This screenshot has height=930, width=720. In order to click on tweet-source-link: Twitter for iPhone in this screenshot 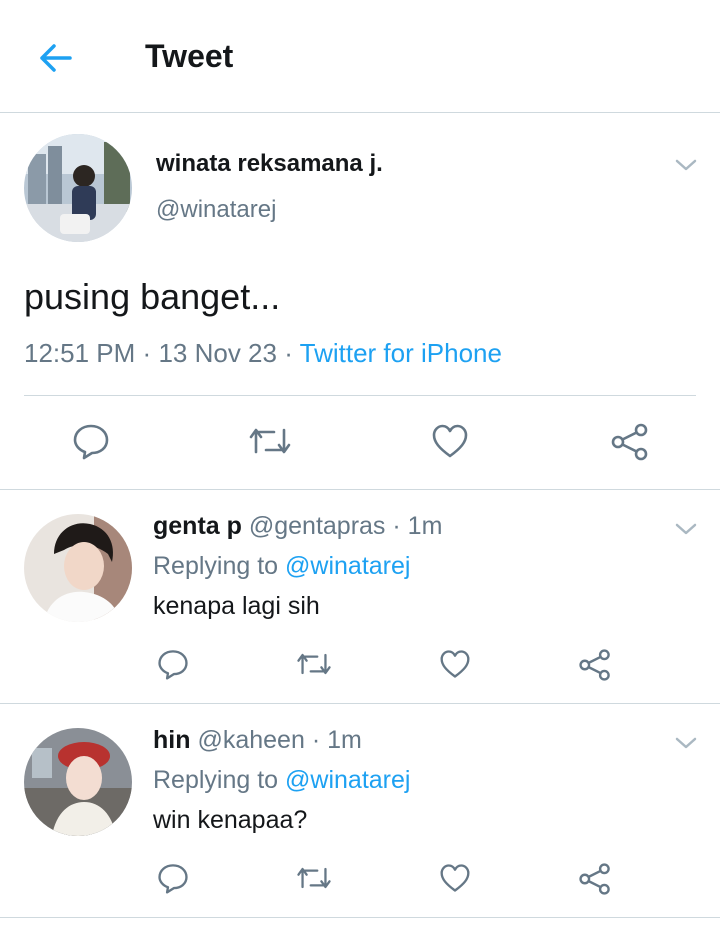, I will do `click(401, 353)`.